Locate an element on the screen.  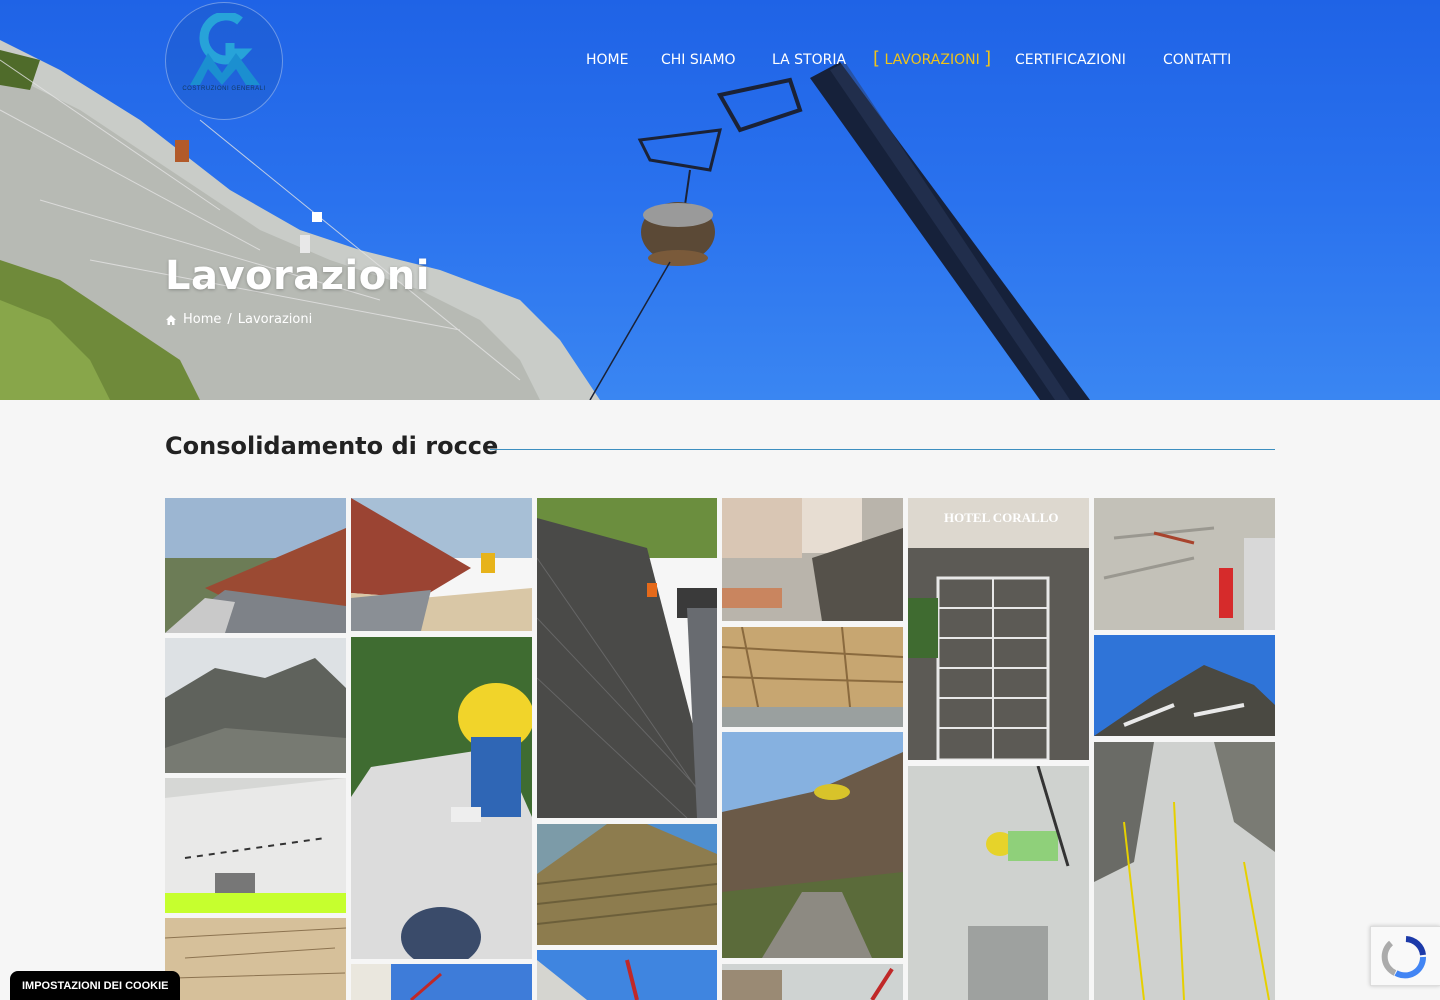
section-divider is located at coordinates (882, 449).